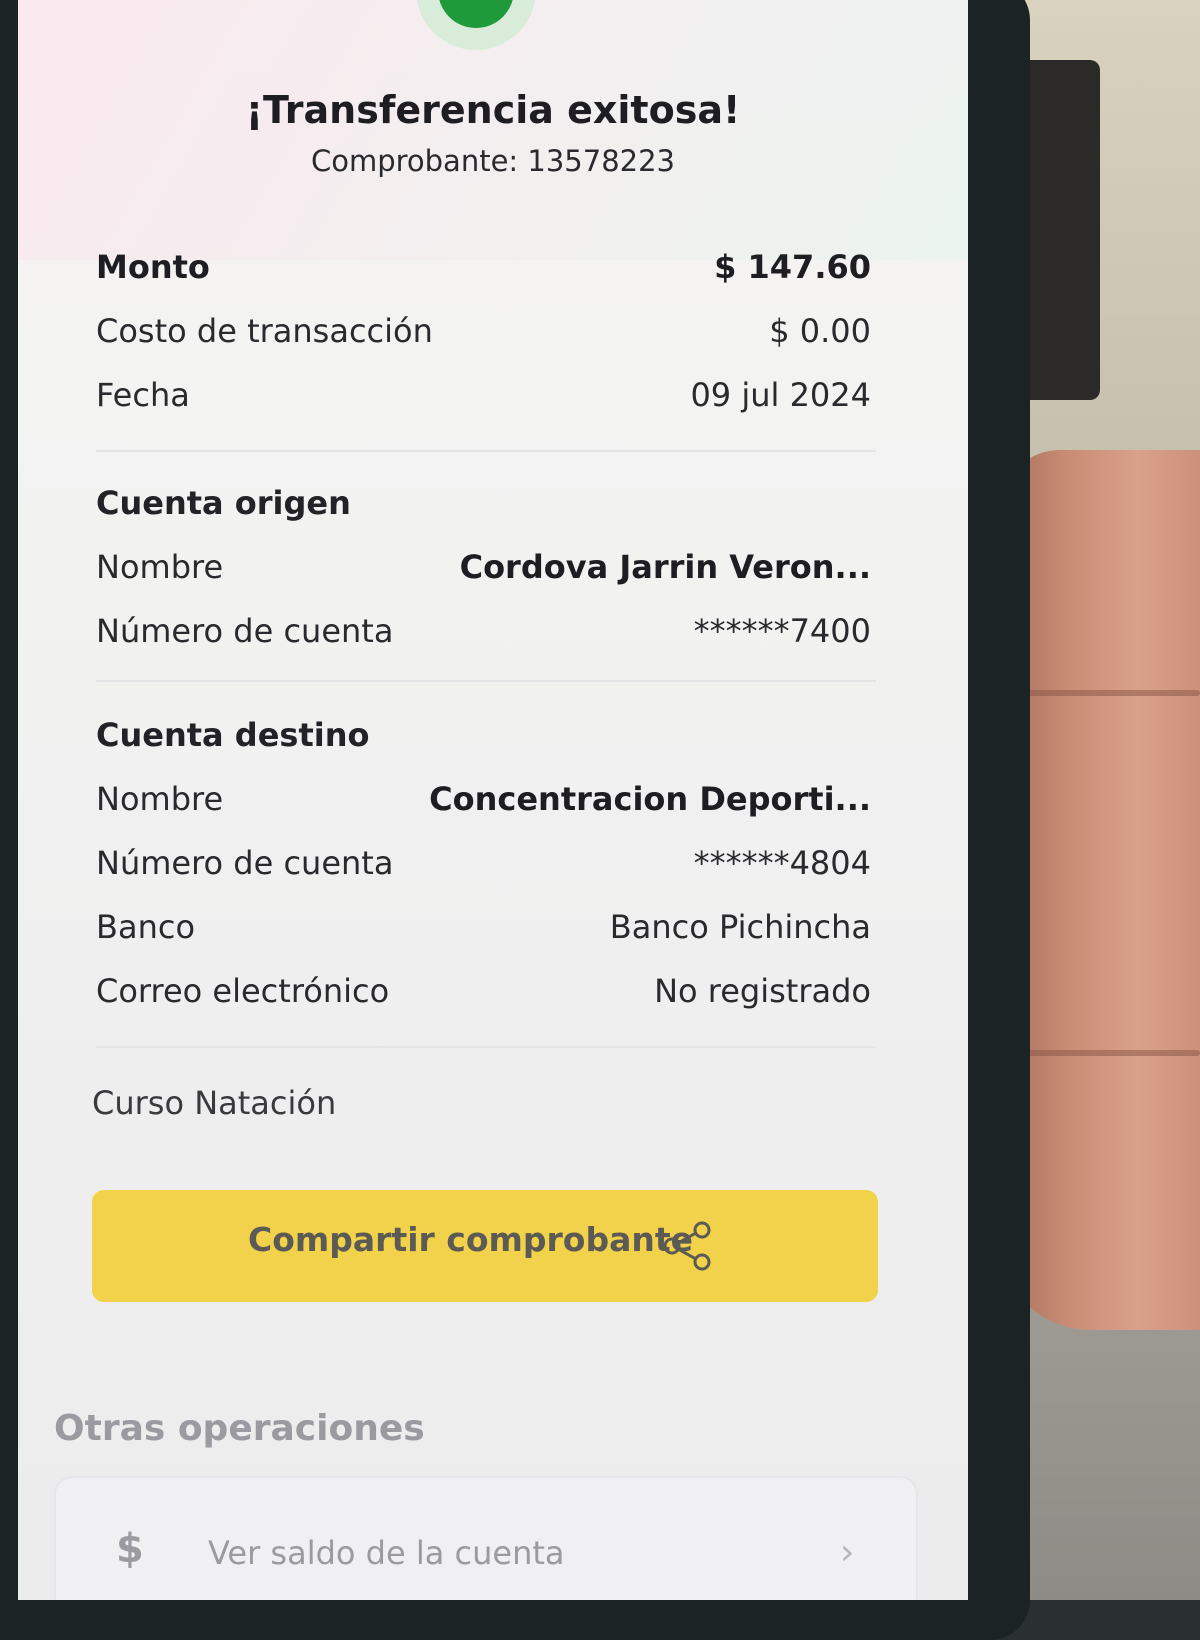 This screenshot has width=1200, height=1640. Describe the element at coordinates (233, 735) in the screenshot. I see `destination-section-title: Cuenta destino` at that location.